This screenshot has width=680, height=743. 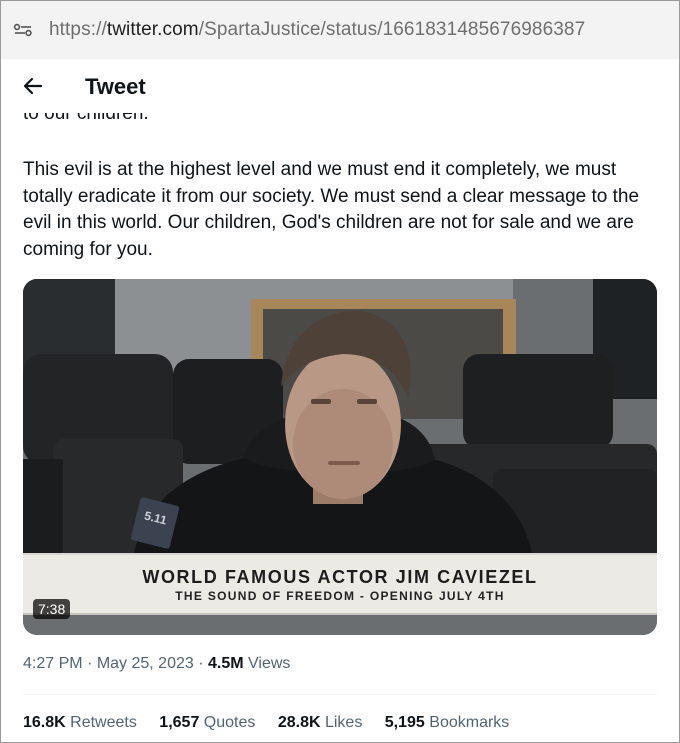 I want to click on url-prefix: https://, so click(x=78, y=29).